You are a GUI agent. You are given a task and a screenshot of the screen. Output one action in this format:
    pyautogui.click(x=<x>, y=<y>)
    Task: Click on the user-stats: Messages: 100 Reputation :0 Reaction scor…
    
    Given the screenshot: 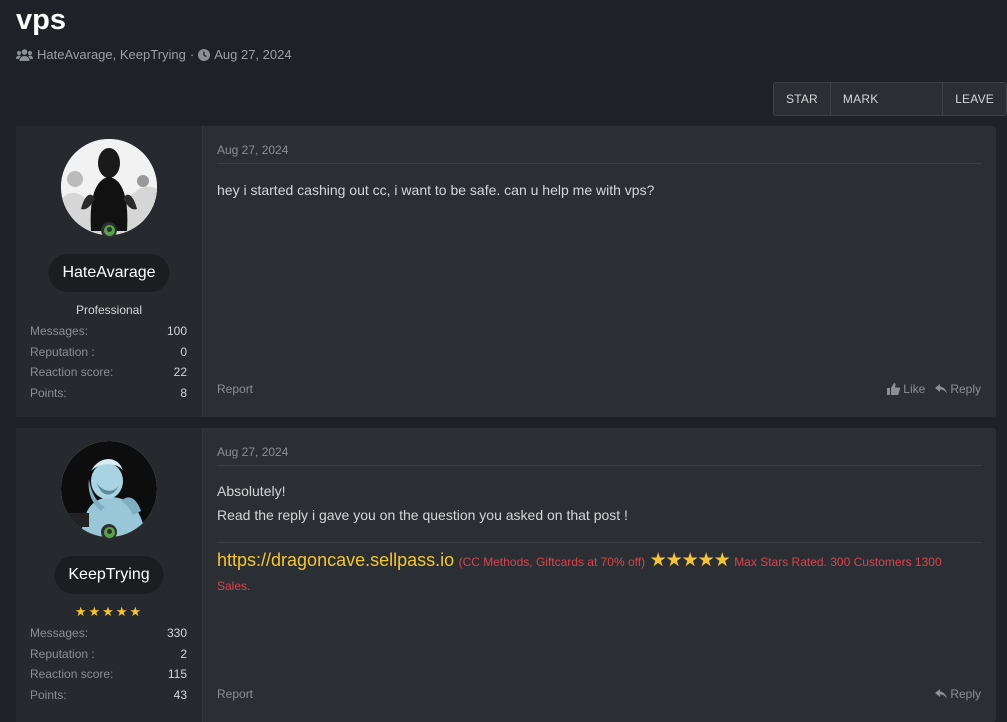 What is the action you would take?
    pyautogui.click(x=108, y=364)
    